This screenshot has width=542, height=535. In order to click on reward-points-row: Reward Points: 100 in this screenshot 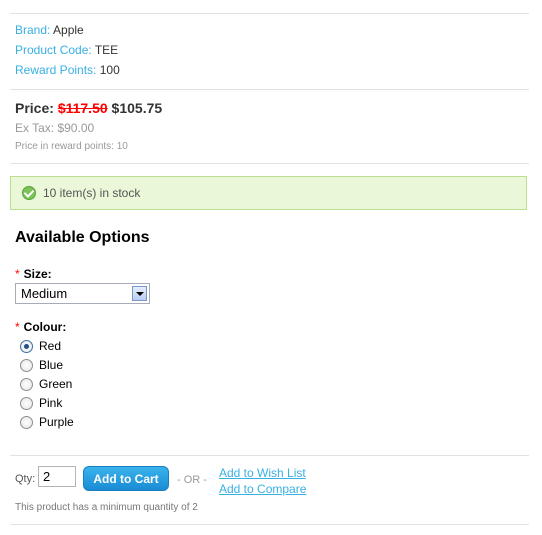, I will do `click(67, 70)`.